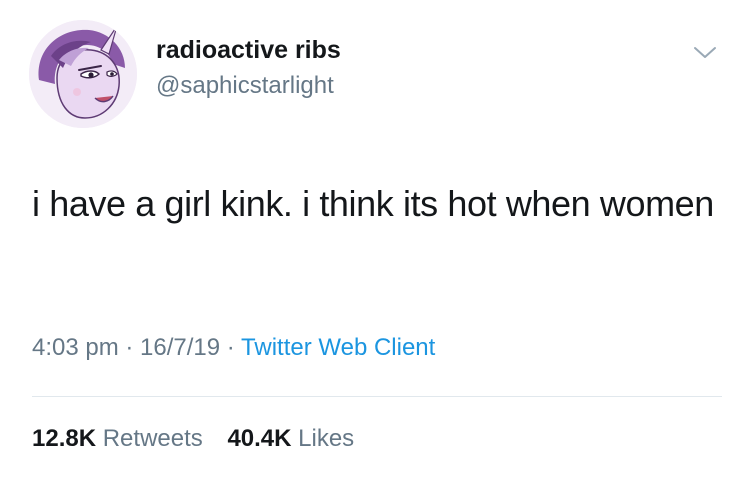  Describe the element at coordinates (245, 86) in the screenshot. I see `user-handle: @saphicstarlight` at that location.